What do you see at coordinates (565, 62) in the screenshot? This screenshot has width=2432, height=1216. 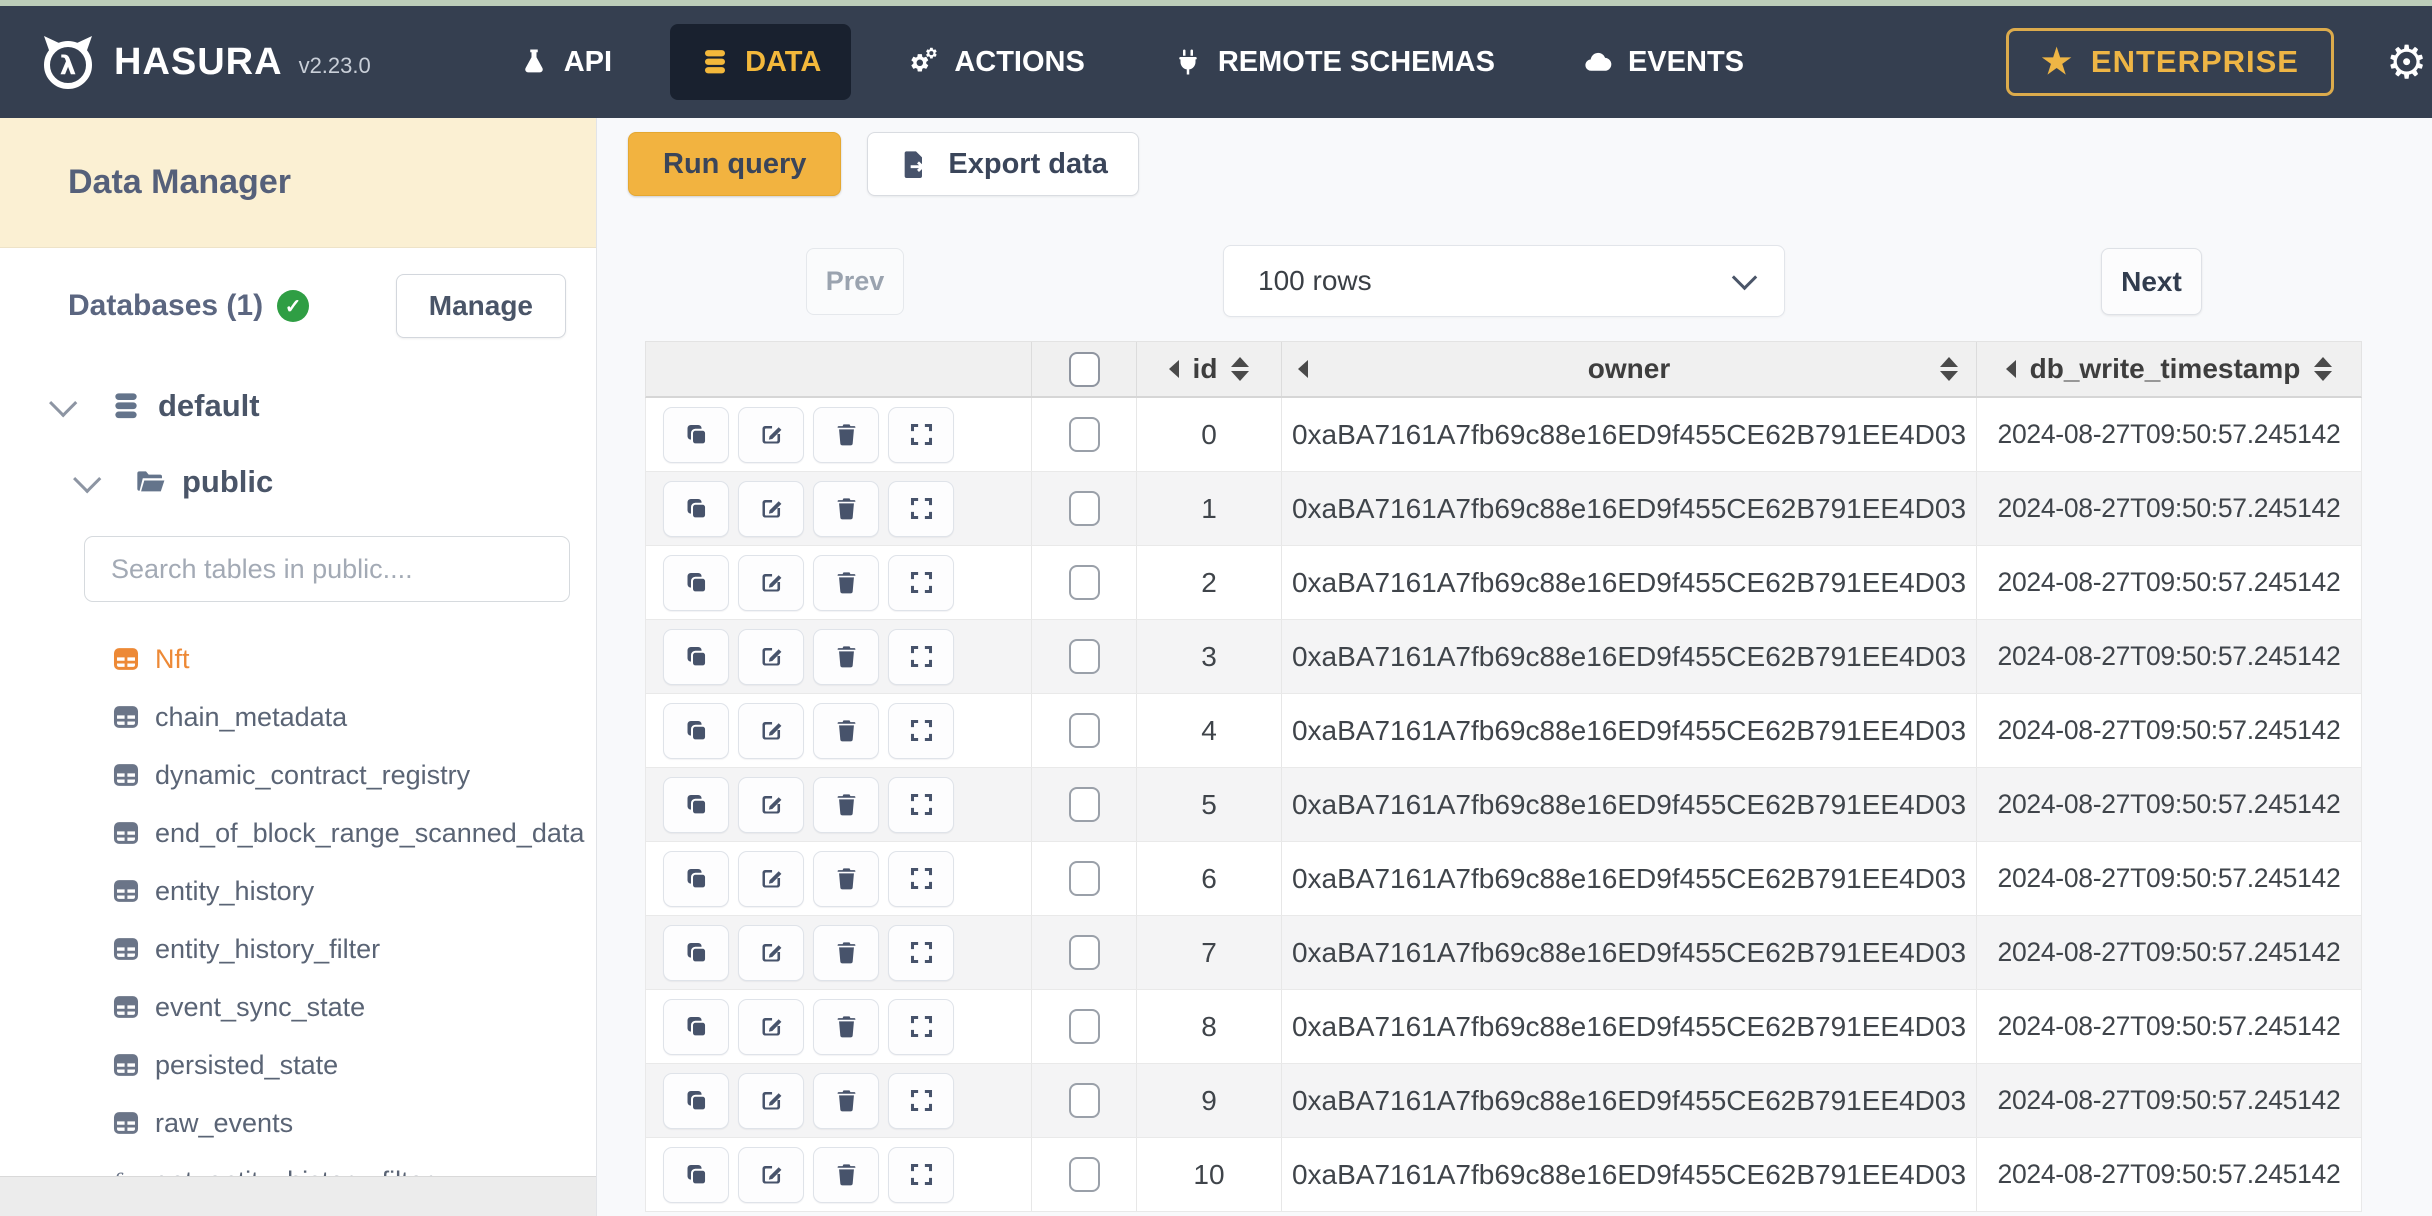 I see `nav-item-api: API` at bounding box center [565, 62].